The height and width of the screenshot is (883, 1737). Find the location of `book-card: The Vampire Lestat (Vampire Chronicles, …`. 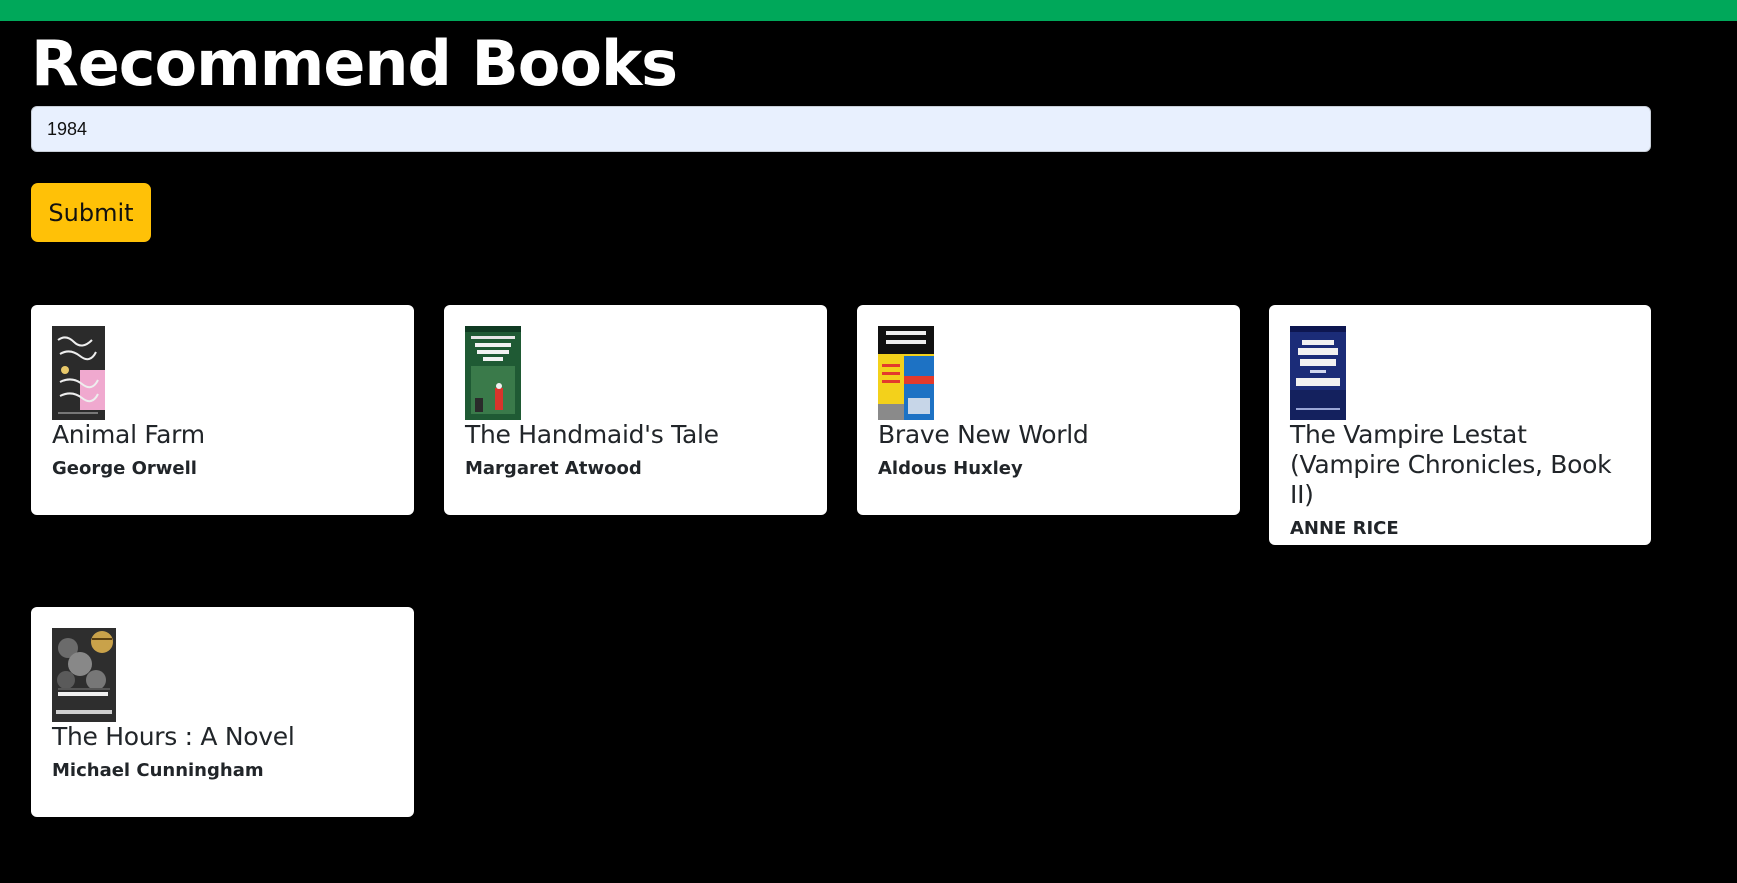

book-card: The Vampire Lestat (Vampire Chronicles, … is located at coordinates (1460, 425).